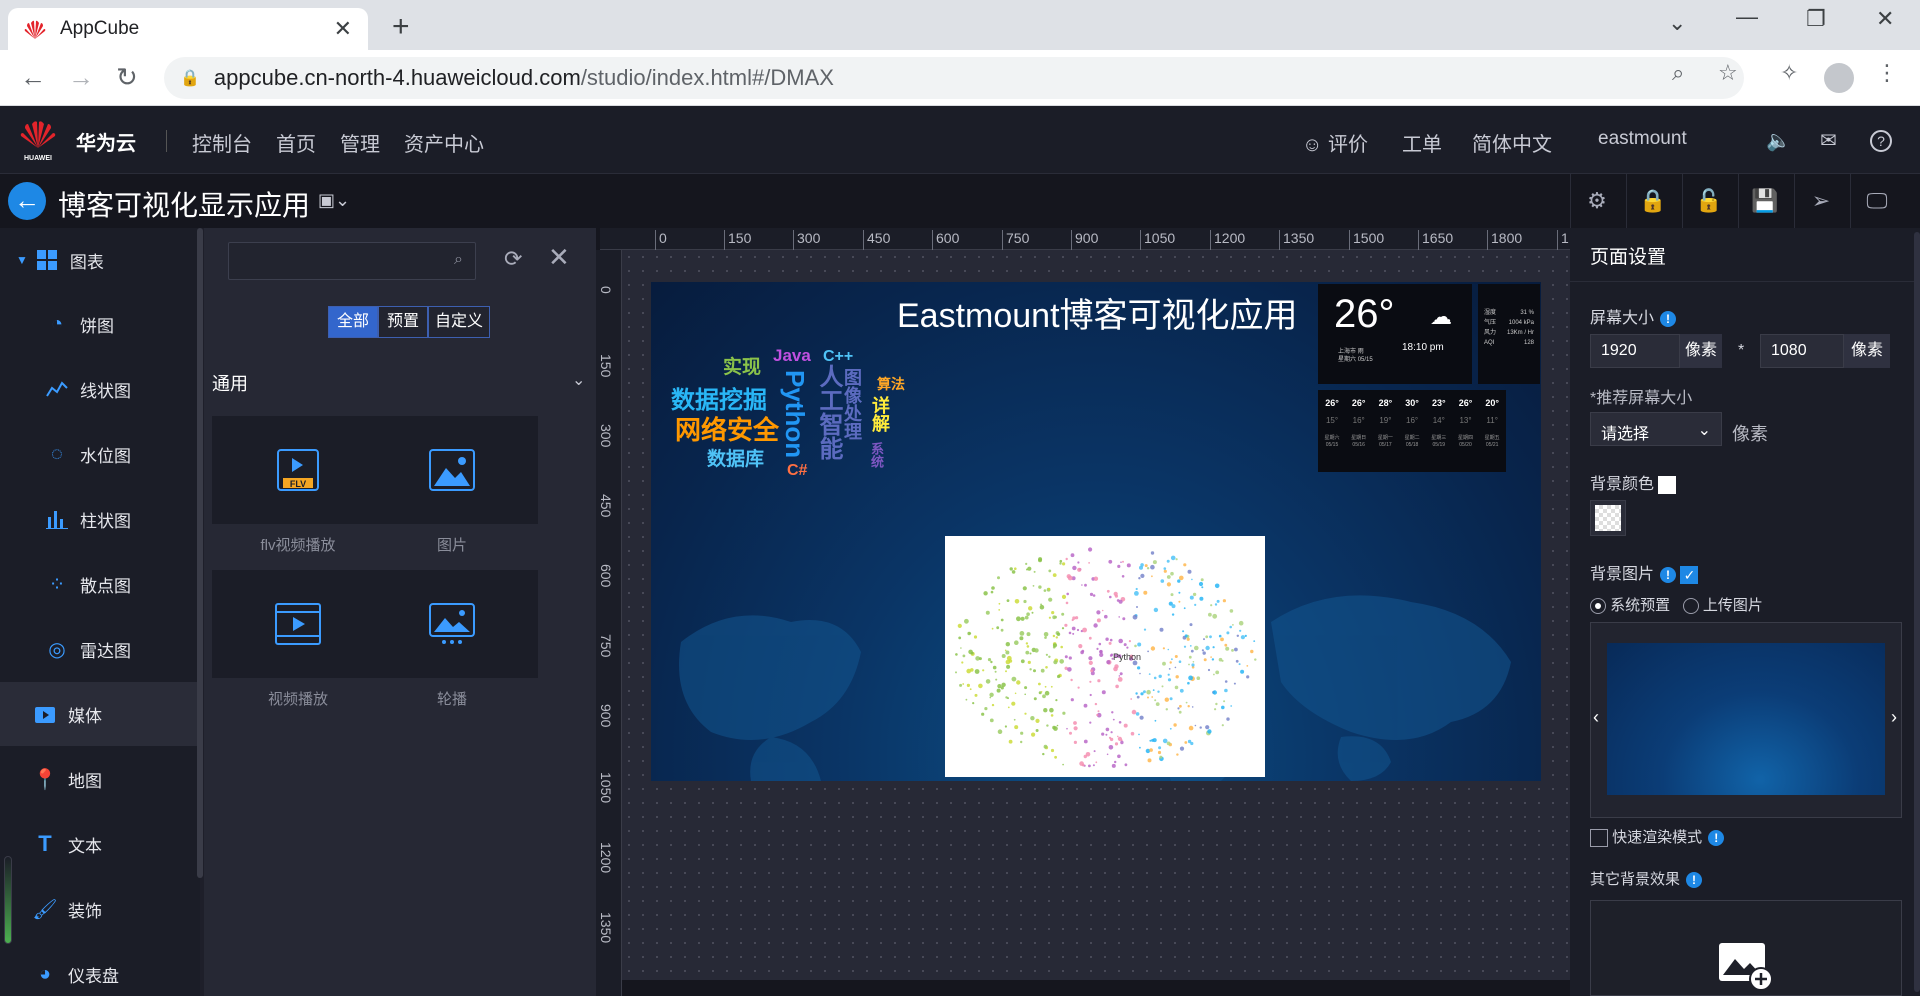 The width and height of the screenshot is (1920, 996). What do you see at coordinates (1746, 948) in the screenshot?
I see `effects-upload-box` at bounding box center [1746, 948].